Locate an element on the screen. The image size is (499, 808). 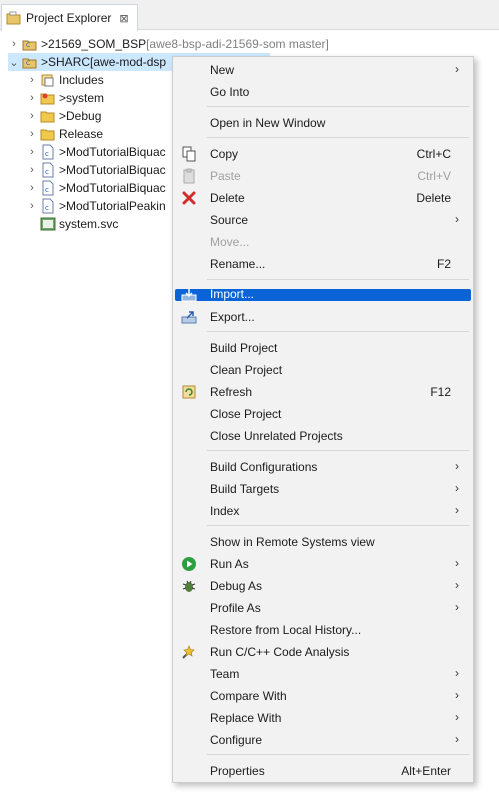
menu-item-paste: Paste Ctrl+V is located at coordinates (323, 176).